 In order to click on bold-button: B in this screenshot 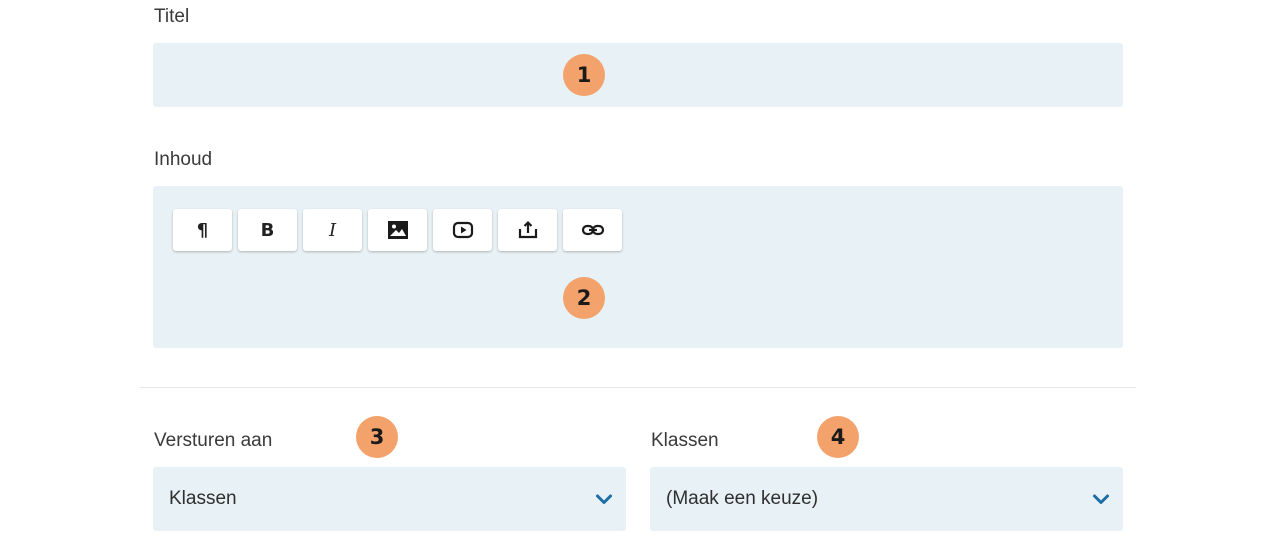, I will do `click(267, 230)`.